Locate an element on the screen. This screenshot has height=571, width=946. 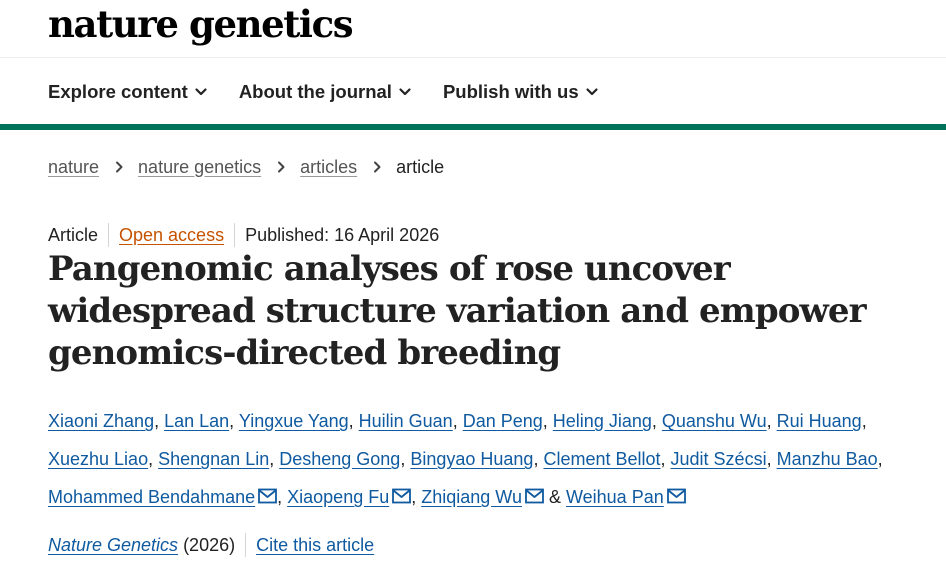
author-link: Manzhu Bao is located at coordinates (827, 459).